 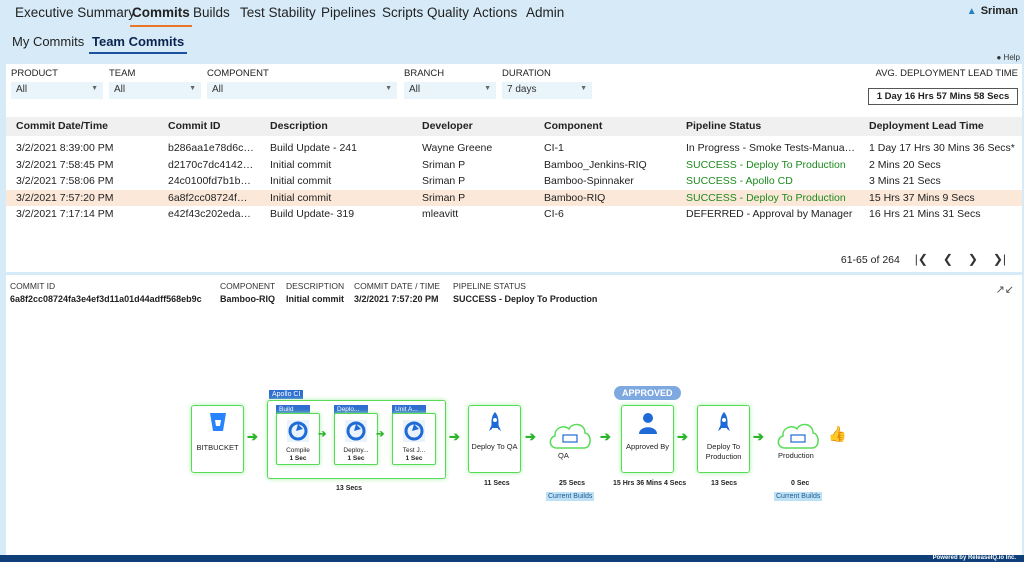 What do you see at coordinates (973, 259) in the screenshot?
I see `next-page-icon: ❯` at bounding box center [973, 259].